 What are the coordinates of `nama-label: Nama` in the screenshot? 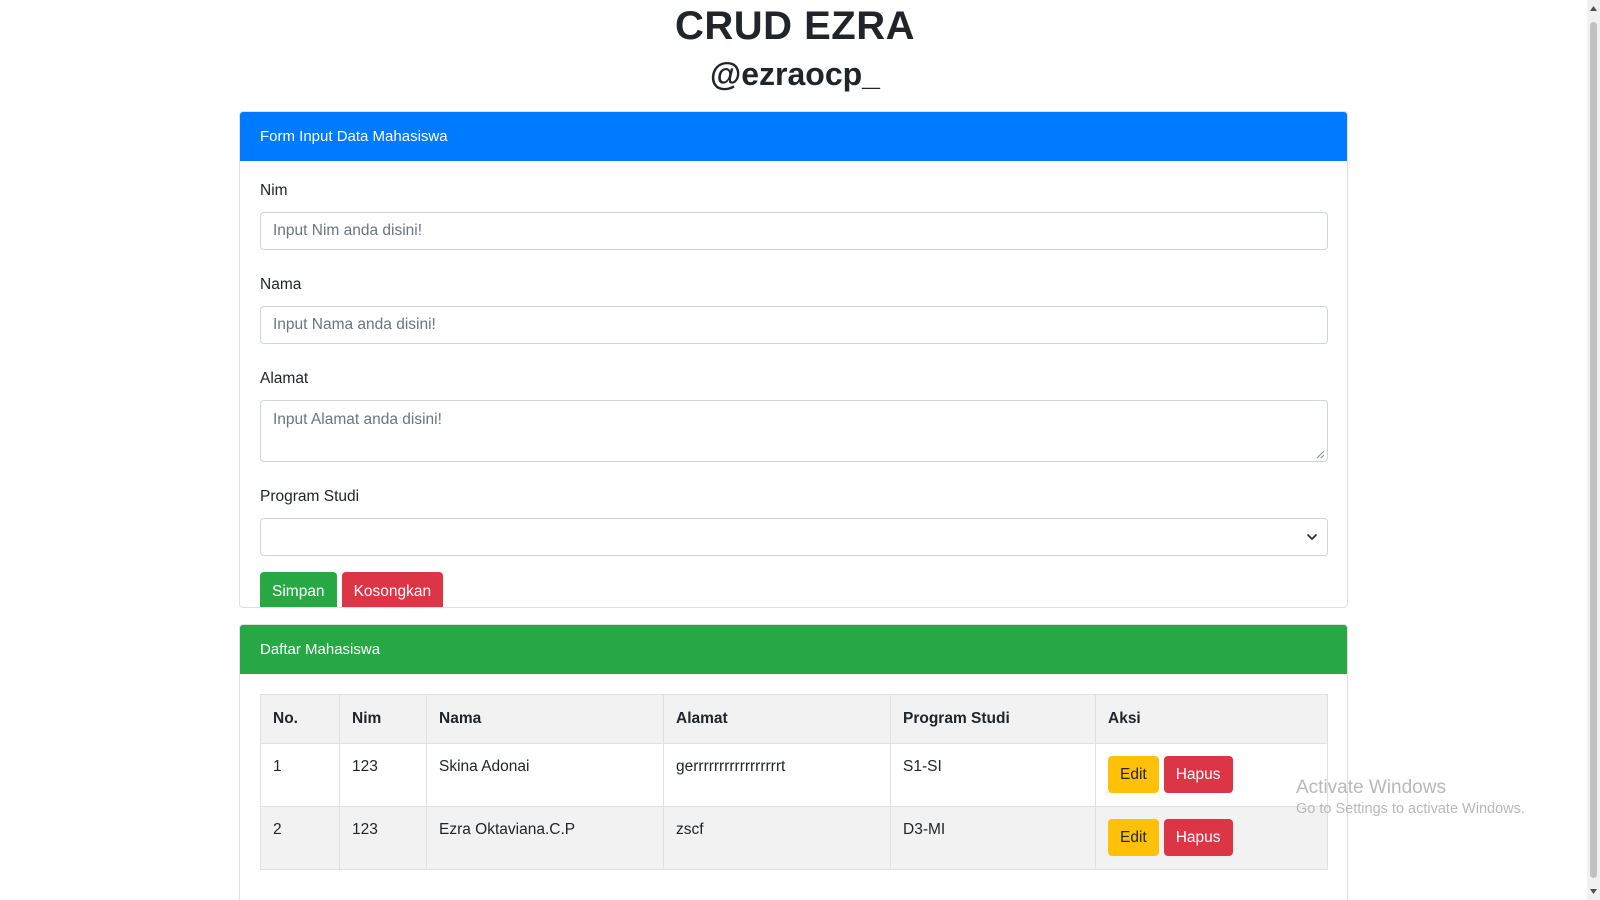 It's located at (281, 284).